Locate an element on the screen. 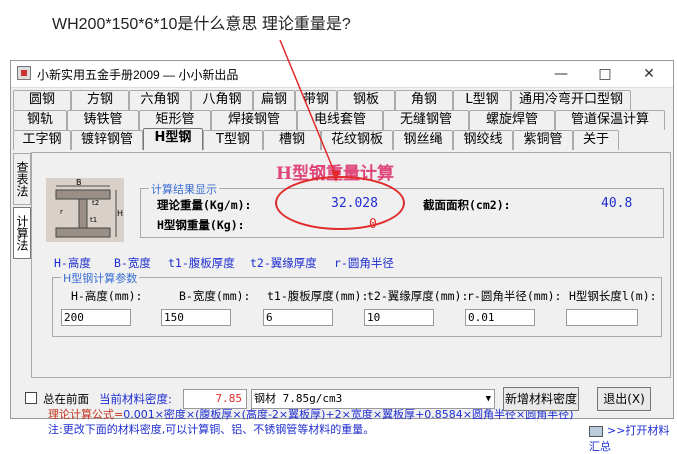 The width and height of the screenshot is (677, 454). diagram-label-h: H is located at coordinates (120, 213).